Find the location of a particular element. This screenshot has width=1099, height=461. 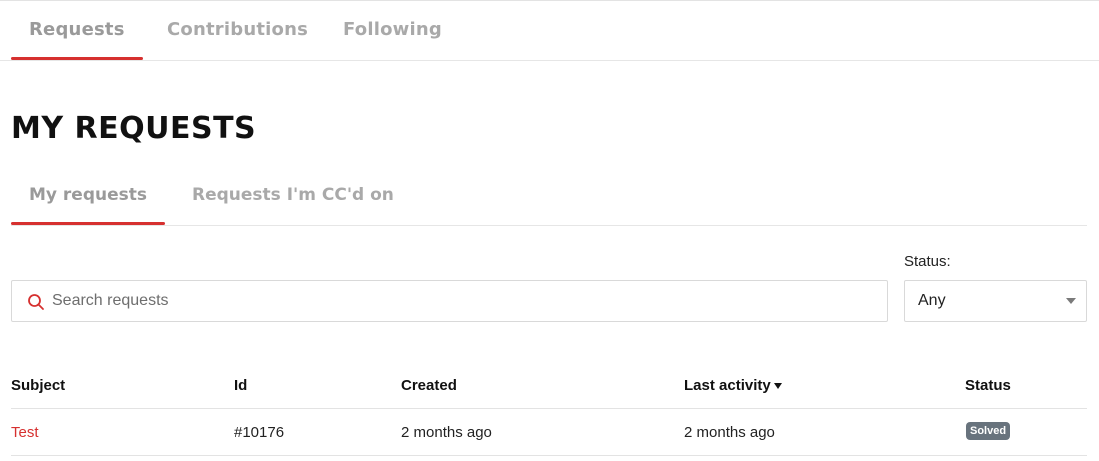

request-last-activity: 2 months ago is located at coordinates (729, 432).